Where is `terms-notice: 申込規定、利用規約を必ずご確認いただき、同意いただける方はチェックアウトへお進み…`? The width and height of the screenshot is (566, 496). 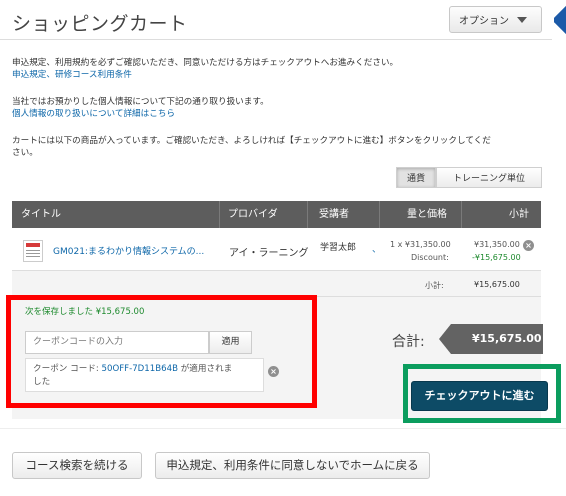
terms-notice: 申込規定、利用規約を必ずご確認いただき、同意いただける方はチェックアウトへお進み… is located at coordinates (205, 63).